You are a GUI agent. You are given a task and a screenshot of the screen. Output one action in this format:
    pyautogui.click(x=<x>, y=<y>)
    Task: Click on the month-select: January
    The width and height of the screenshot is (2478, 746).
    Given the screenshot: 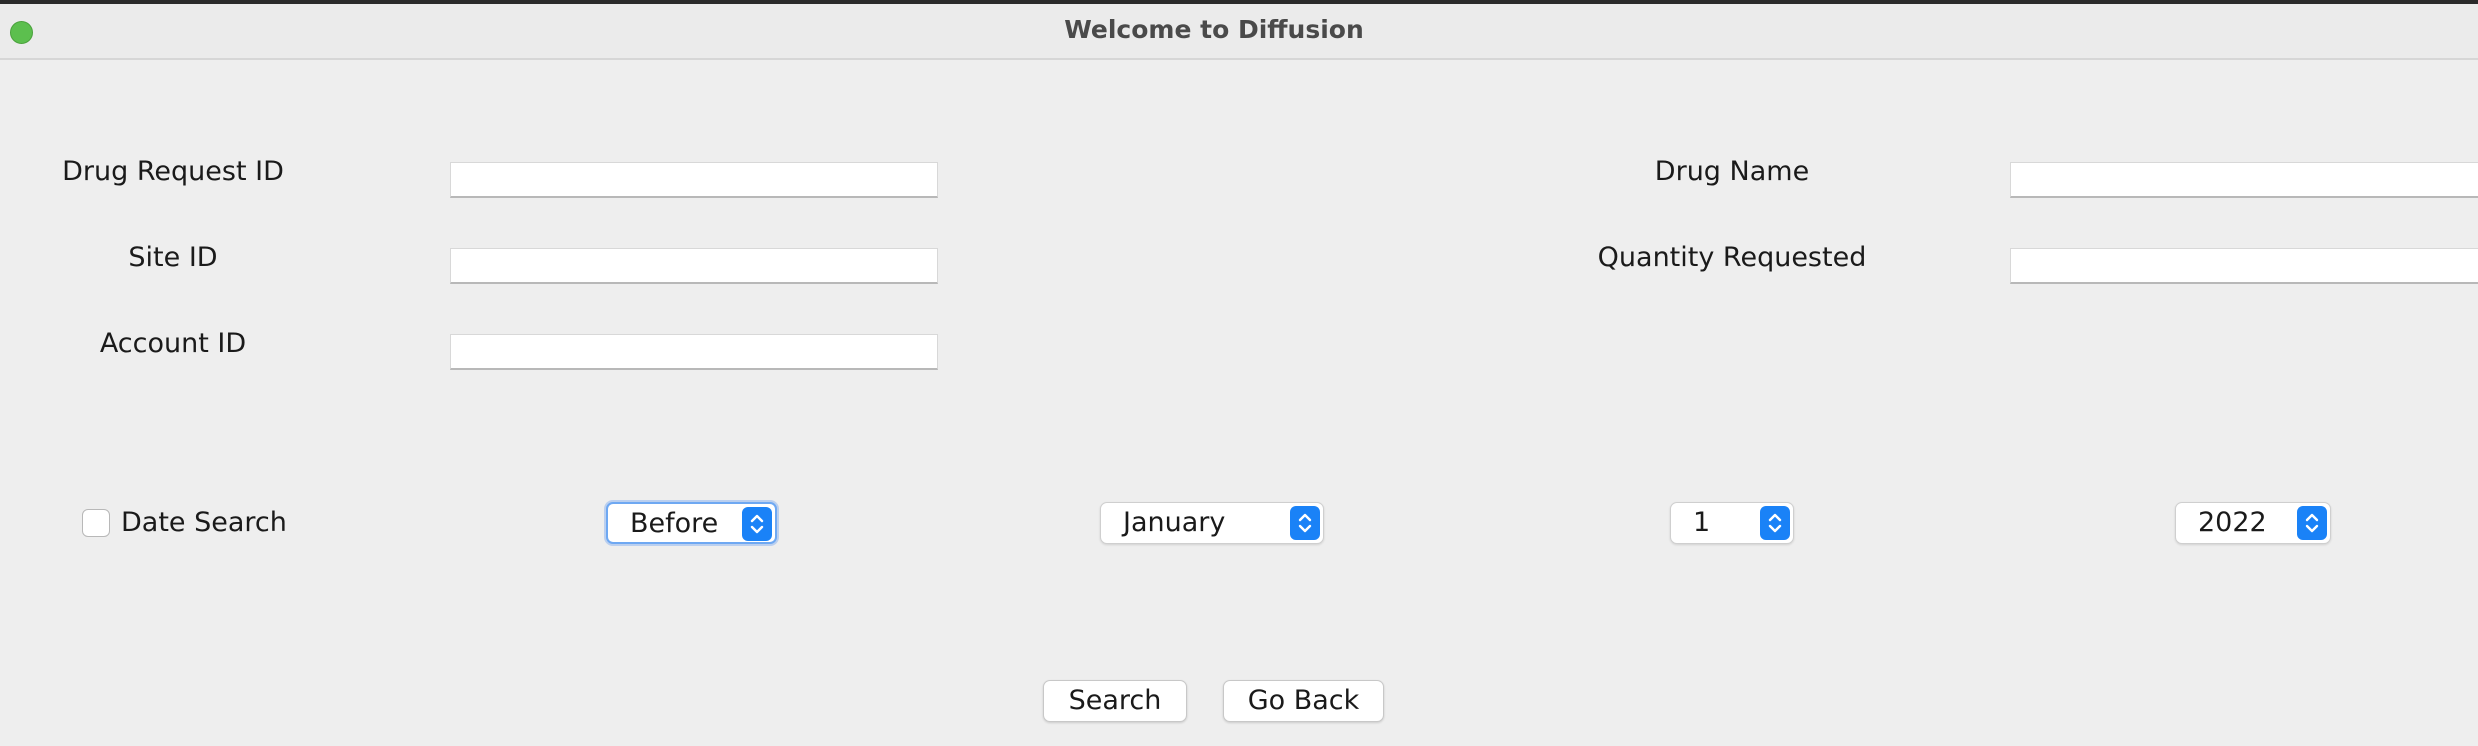 What is the action you would take?
    pyautogui.click(x=1212, y=523)
    